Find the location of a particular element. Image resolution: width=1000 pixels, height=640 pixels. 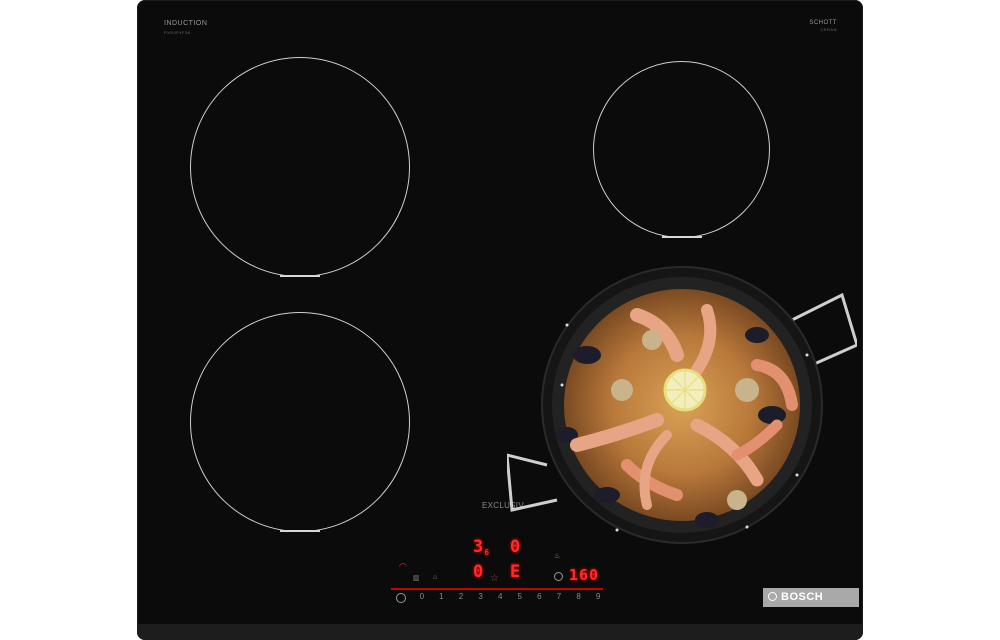

slider-step: 4 is located at coordinates (500, 596).